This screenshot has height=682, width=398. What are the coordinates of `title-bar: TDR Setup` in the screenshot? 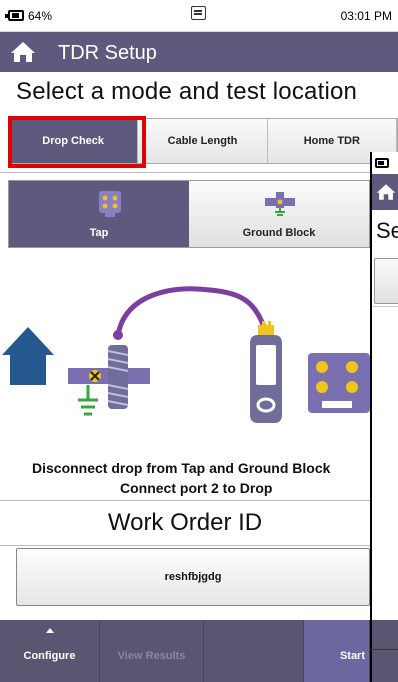 It's located at (199, 52).